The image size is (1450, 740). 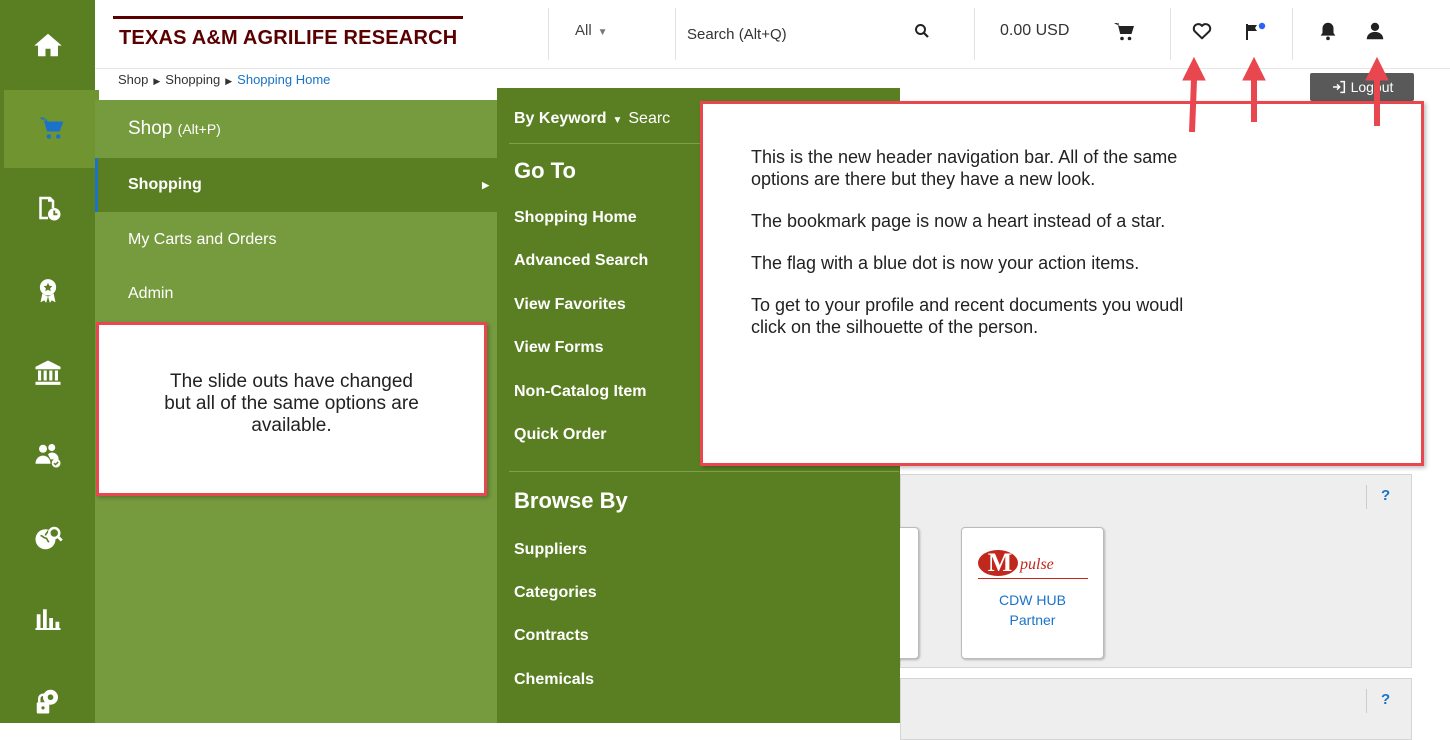 What do you see at coordinates (296, 240) in the screenshot?
I see `menu-item-my-carts-and-orders: My Carts and Orders` at bounding box center [296, 240].